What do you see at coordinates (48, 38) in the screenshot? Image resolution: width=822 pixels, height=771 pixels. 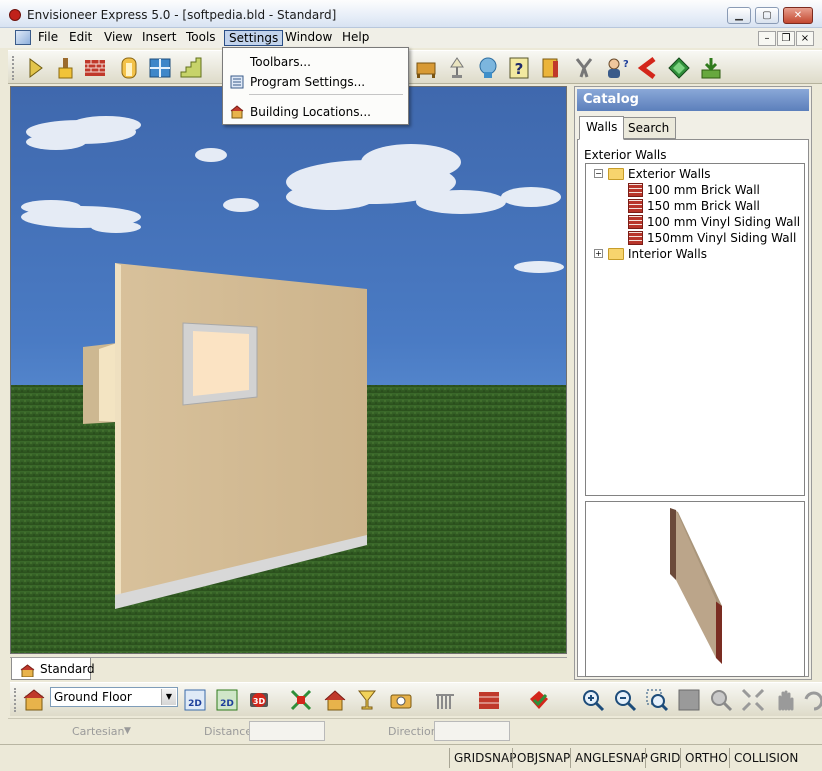 I see `menu-file: File` at bounding box center [48, 38].